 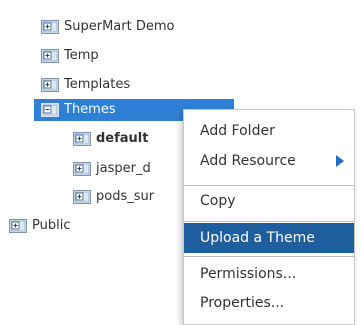 I want to click on tree-node-label: Public, so click(x=51, y=226).